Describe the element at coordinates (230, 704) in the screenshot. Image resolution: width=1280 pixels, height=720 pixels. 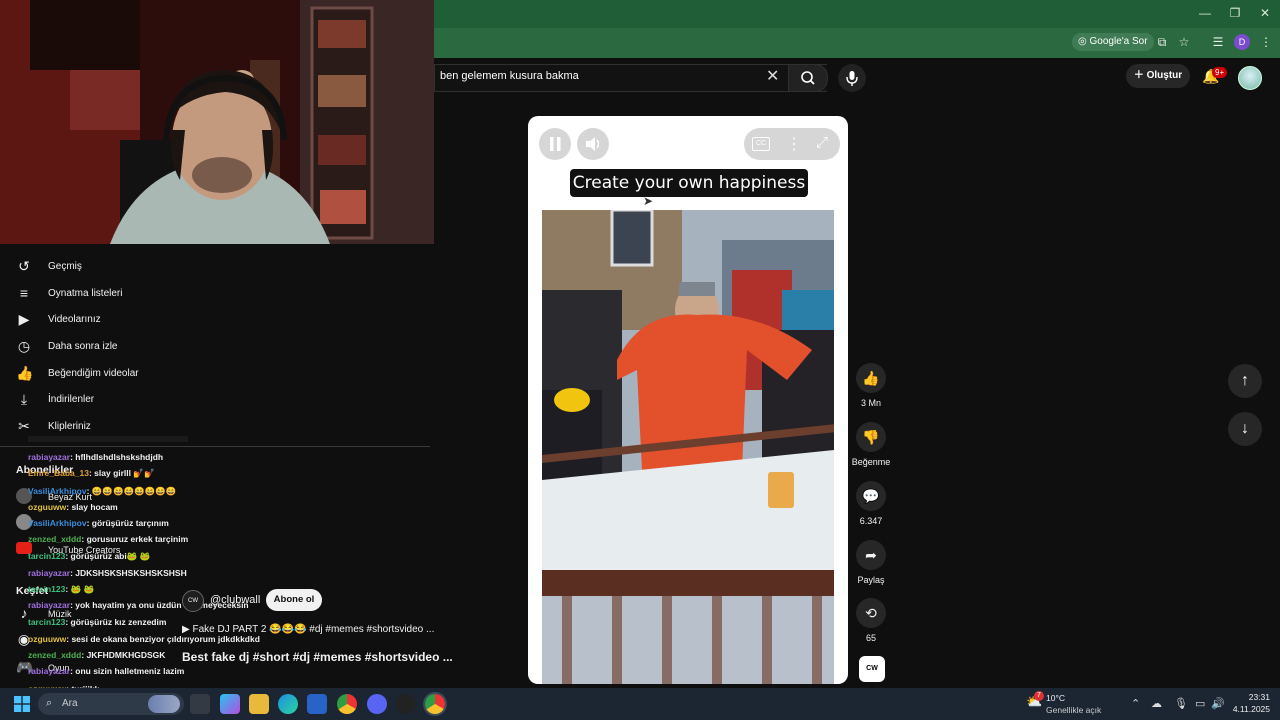
I see `copilot-icon` at that location.